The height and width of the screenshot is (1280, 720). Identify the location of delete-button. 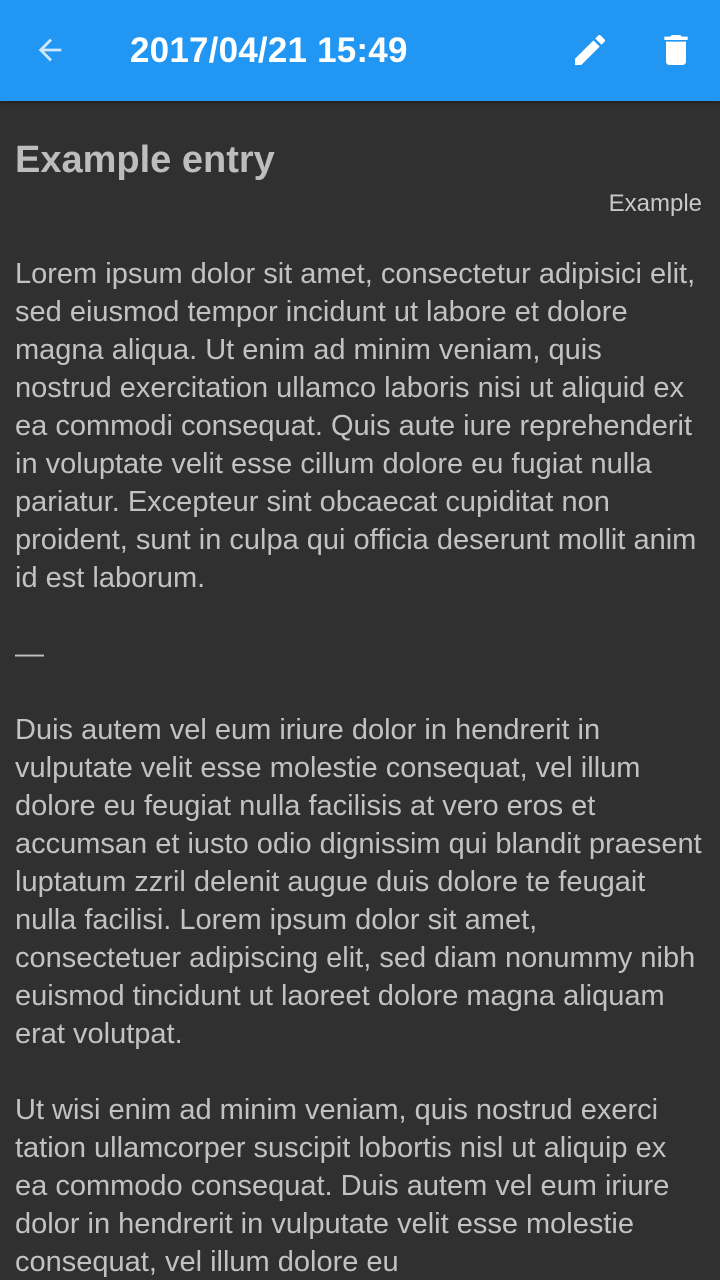
(676, 50).